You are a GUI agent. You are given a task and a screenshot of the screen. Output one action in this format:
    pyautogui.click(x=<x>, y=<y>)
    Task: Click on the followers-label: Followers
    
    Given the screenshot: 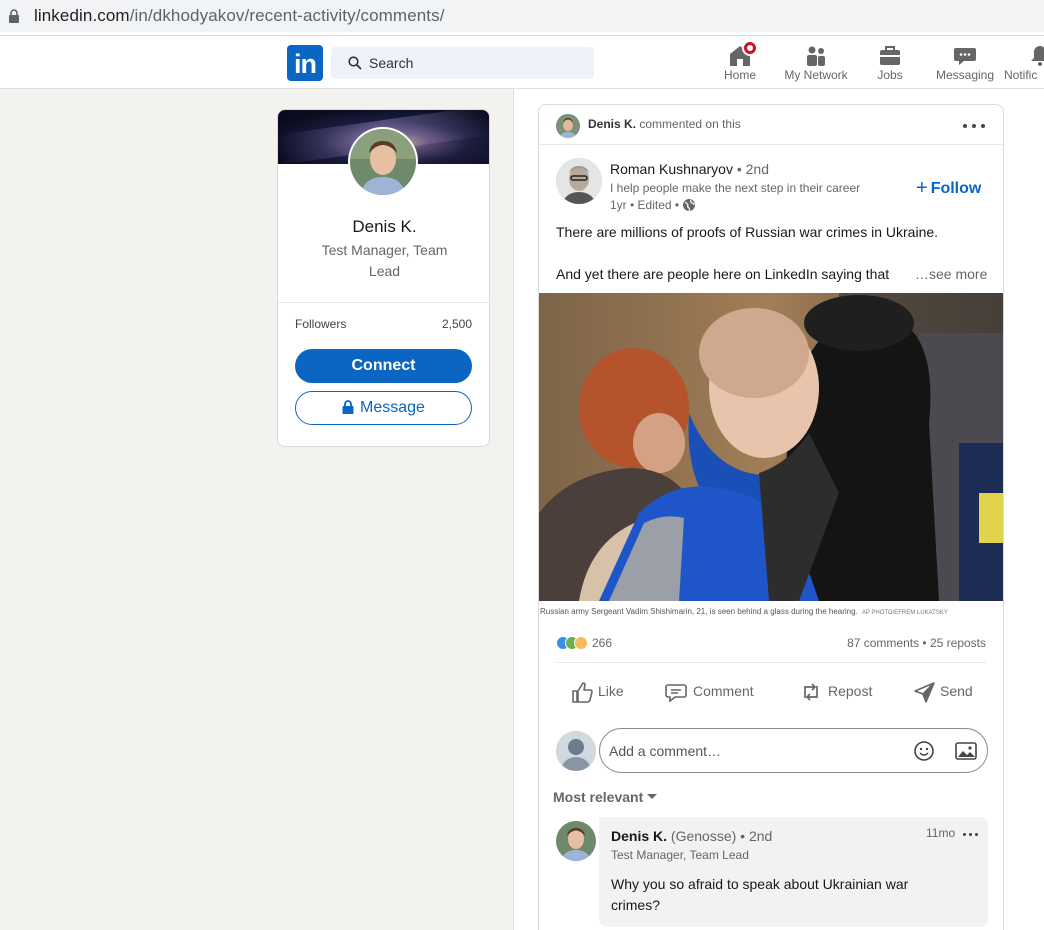 What is the action you would take?
    pyautogui.click(x=321, y=324)
    